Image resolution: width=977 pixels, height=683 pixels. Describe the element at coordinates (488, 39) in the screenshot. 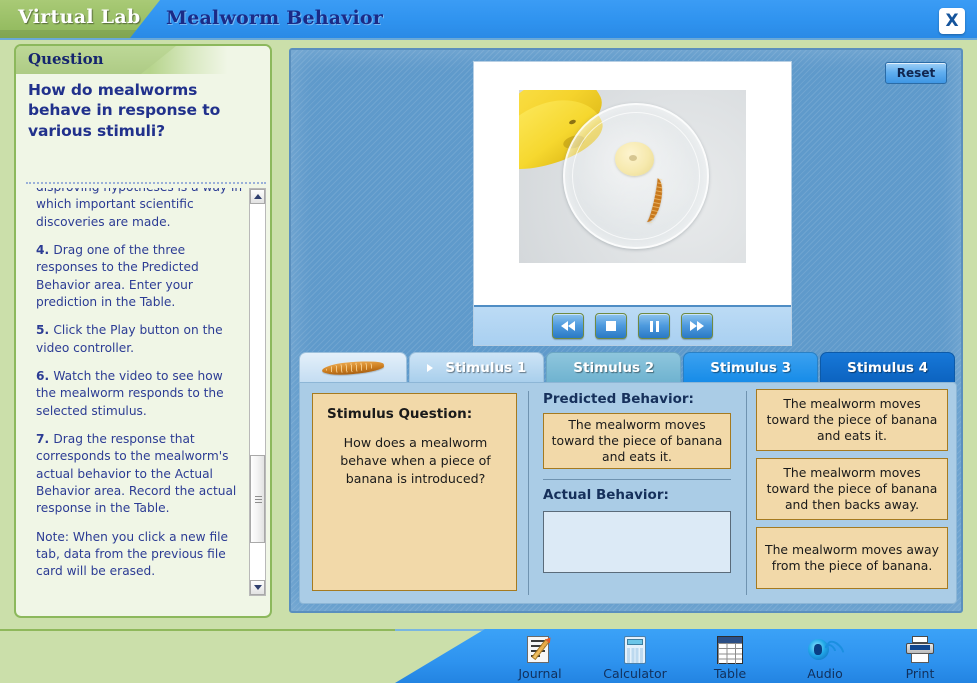

I see `header-divider` at that location.